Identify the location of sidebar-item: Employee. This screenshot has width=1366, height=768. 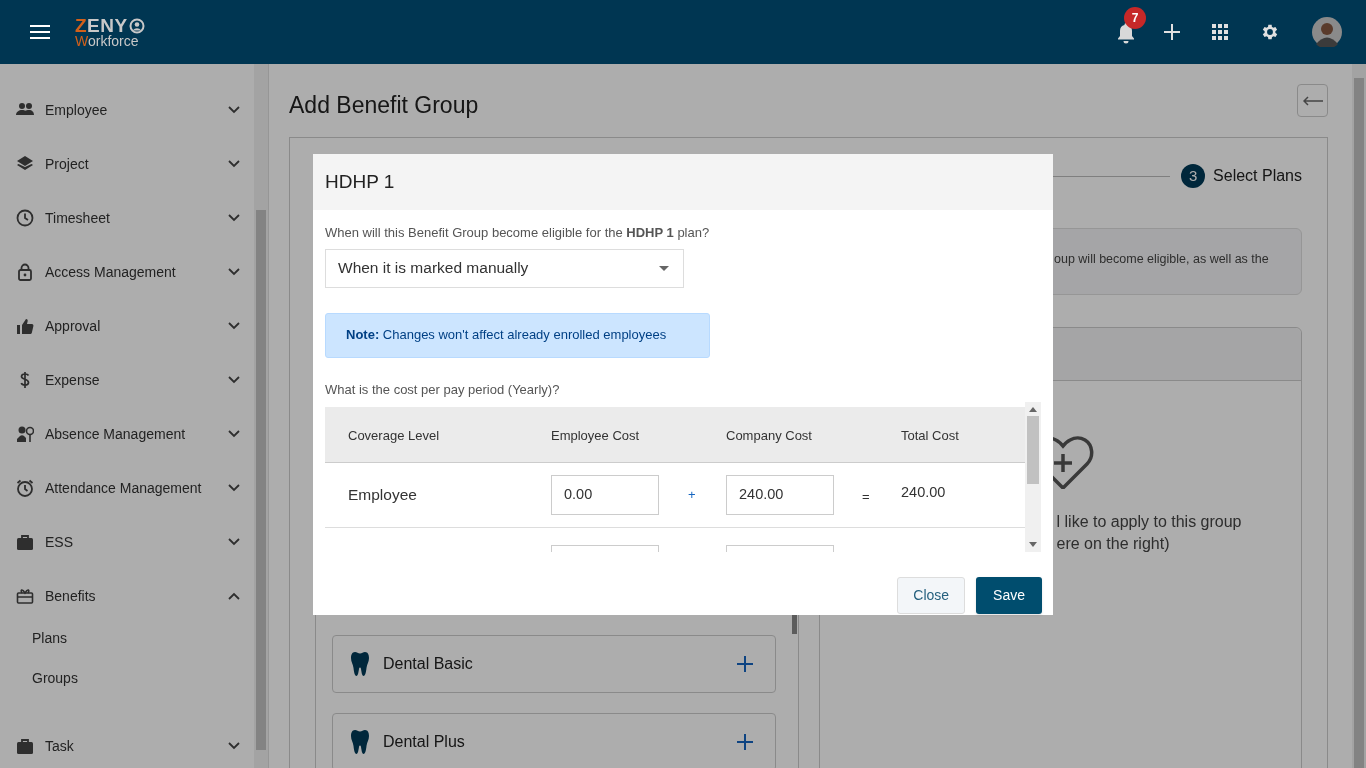
(127, 110).